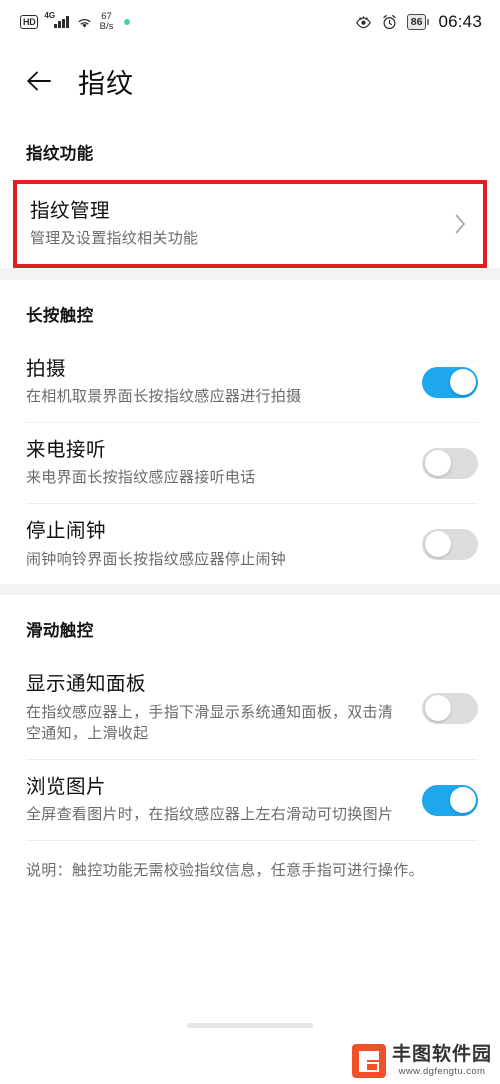 This screenshot has width=500, height=1084. What do you see at coordinates (460, 21) in the screenshot?
I see `status-bar-clock: 06:43` at bounding box center [460, 21].